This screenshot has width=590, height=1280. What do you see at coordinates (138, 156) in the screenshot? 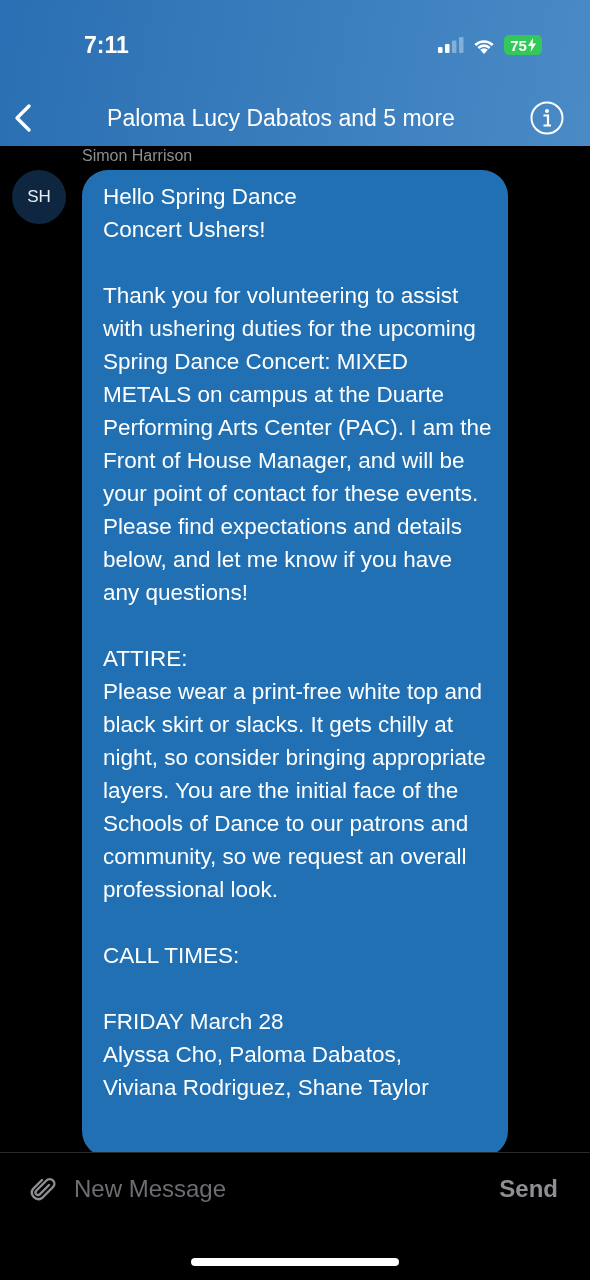
I see `sender-name: Simon Harrison` at bounding box center [138, 156].